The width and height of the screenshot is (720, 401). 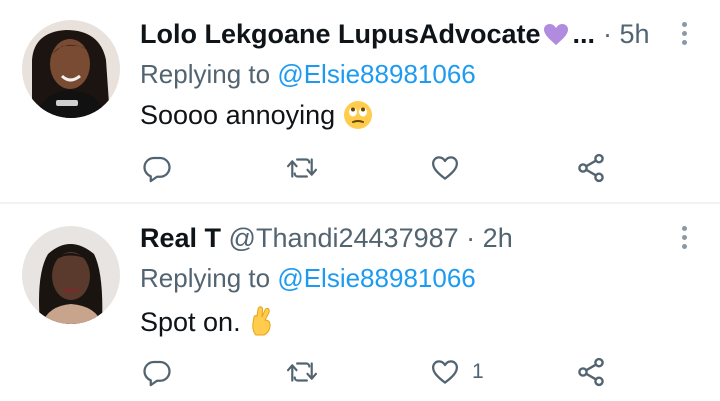 I want to click on tweet-header: Real T @Thandi24437987 · 2h, so click(x=326, y=238).